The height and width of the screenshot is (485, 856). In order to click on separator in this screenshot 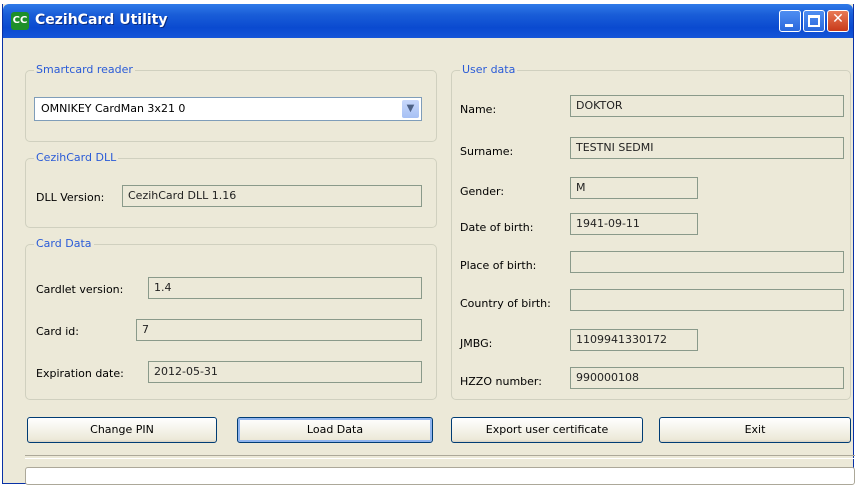, I will do `click(440, 457)`.